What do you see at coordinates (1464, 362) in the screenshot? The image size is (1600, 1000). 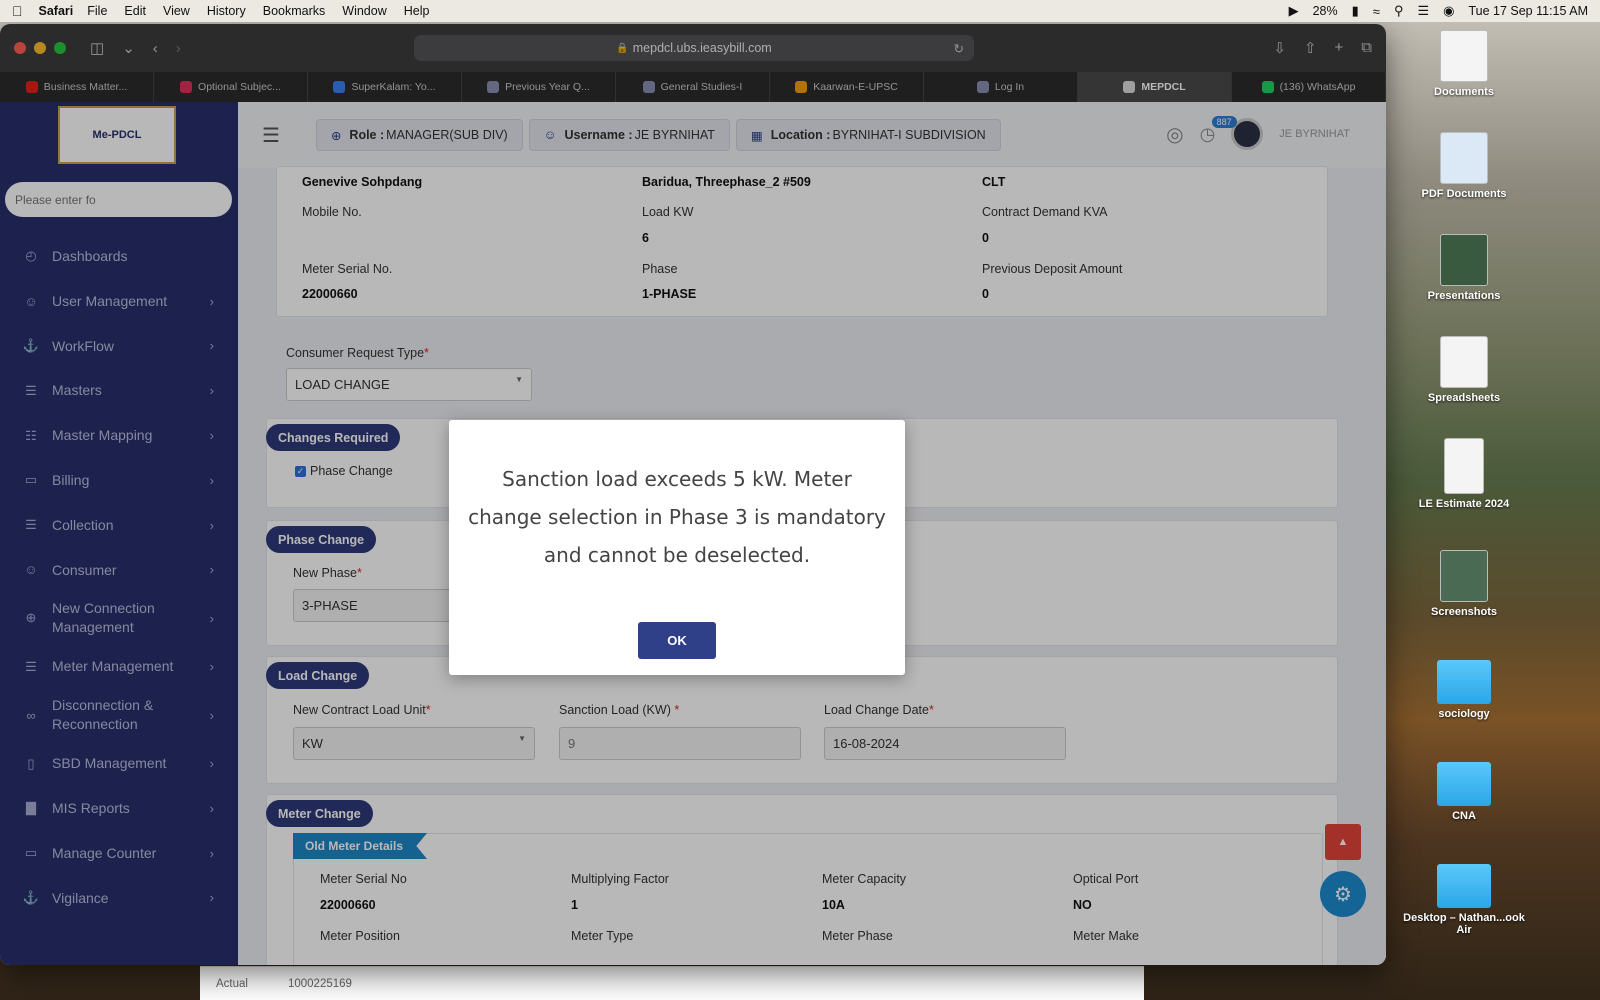 I see `spreadsheet-icon` at bounding box center [1464, 362].